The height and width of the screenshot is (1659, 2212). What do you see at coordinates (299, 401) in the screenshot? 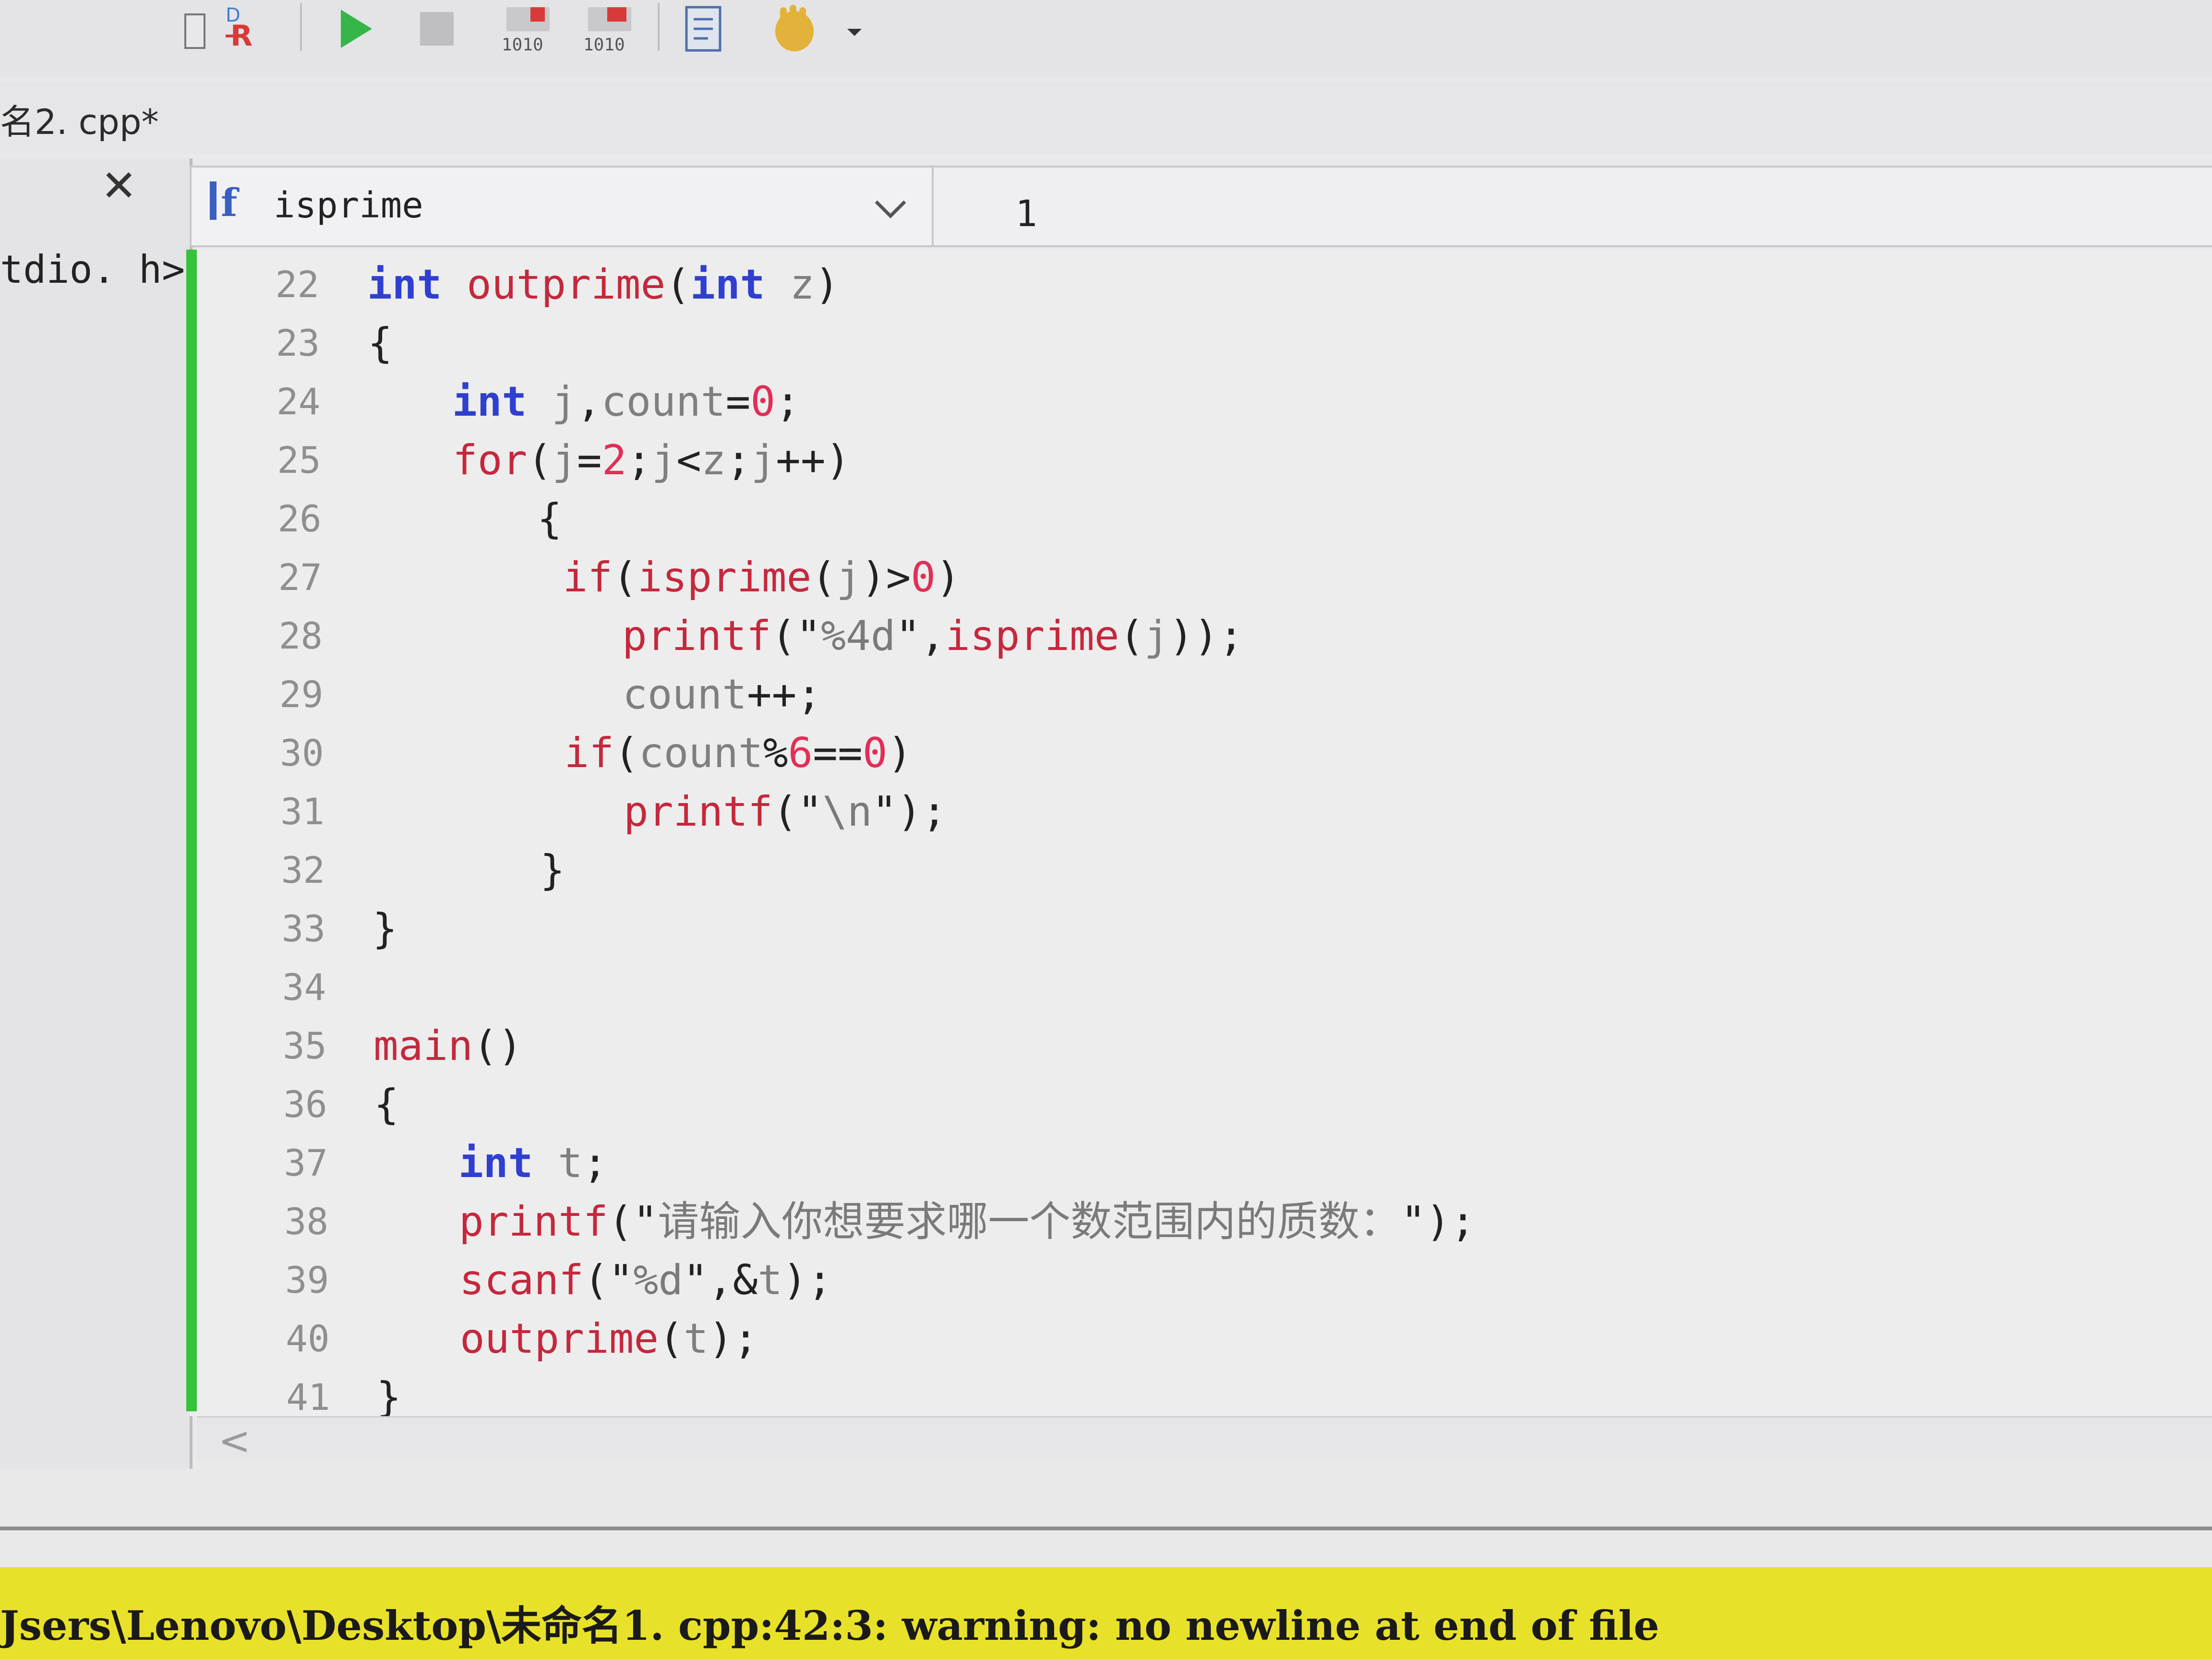
I see `line-number: 24` at bounding box center [299, 401].